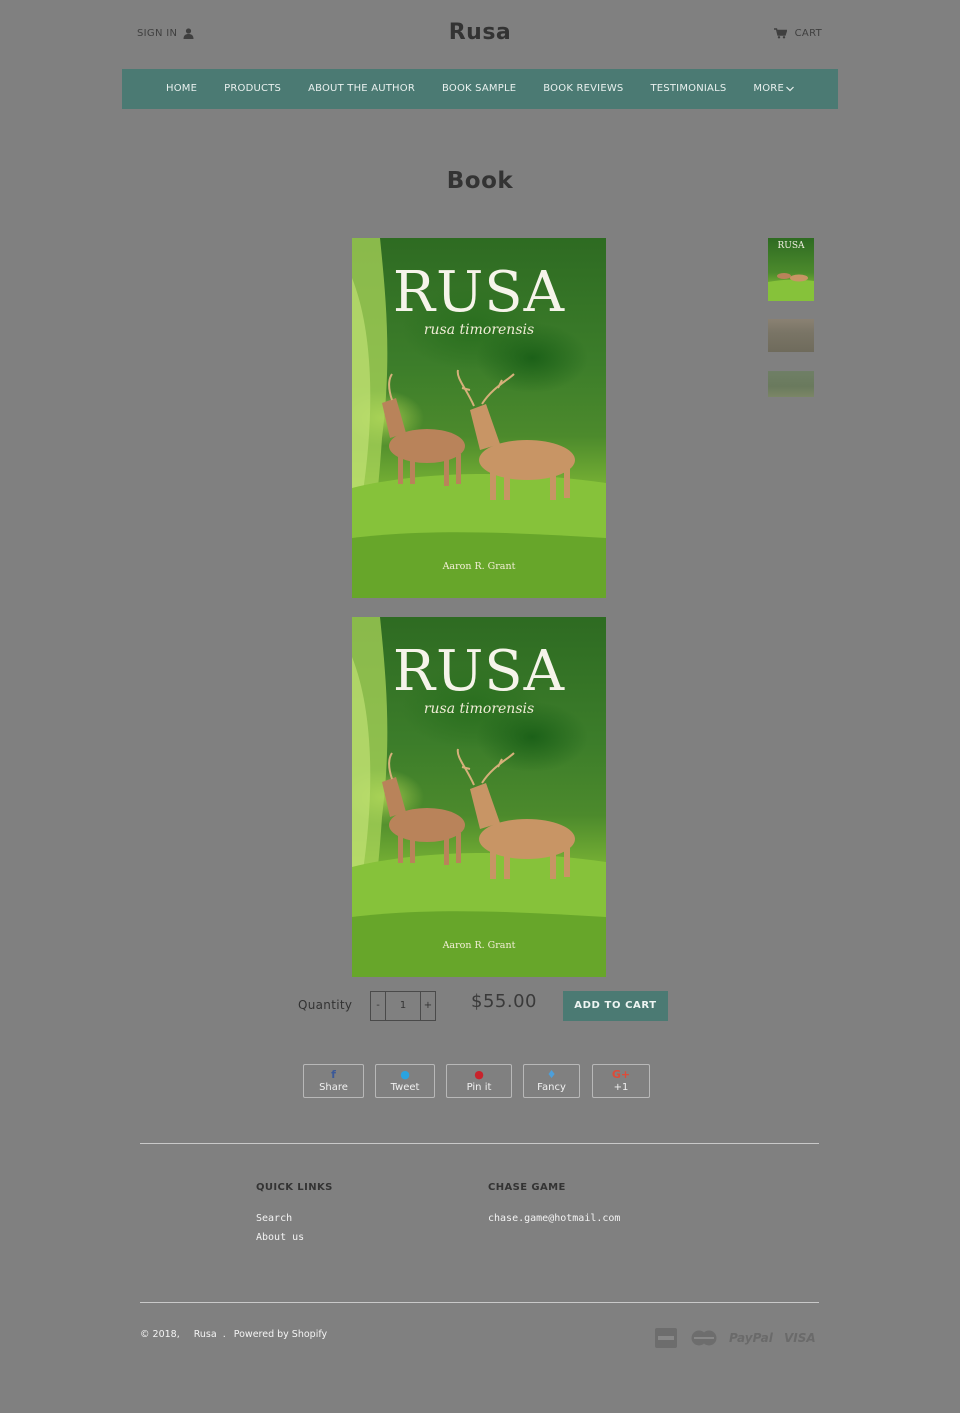 The height and width of the screenshot is (1413, 960). Describe the element at coordinates (791, 287) in the screenshot. I see `thumbnail-artwork` at that location.